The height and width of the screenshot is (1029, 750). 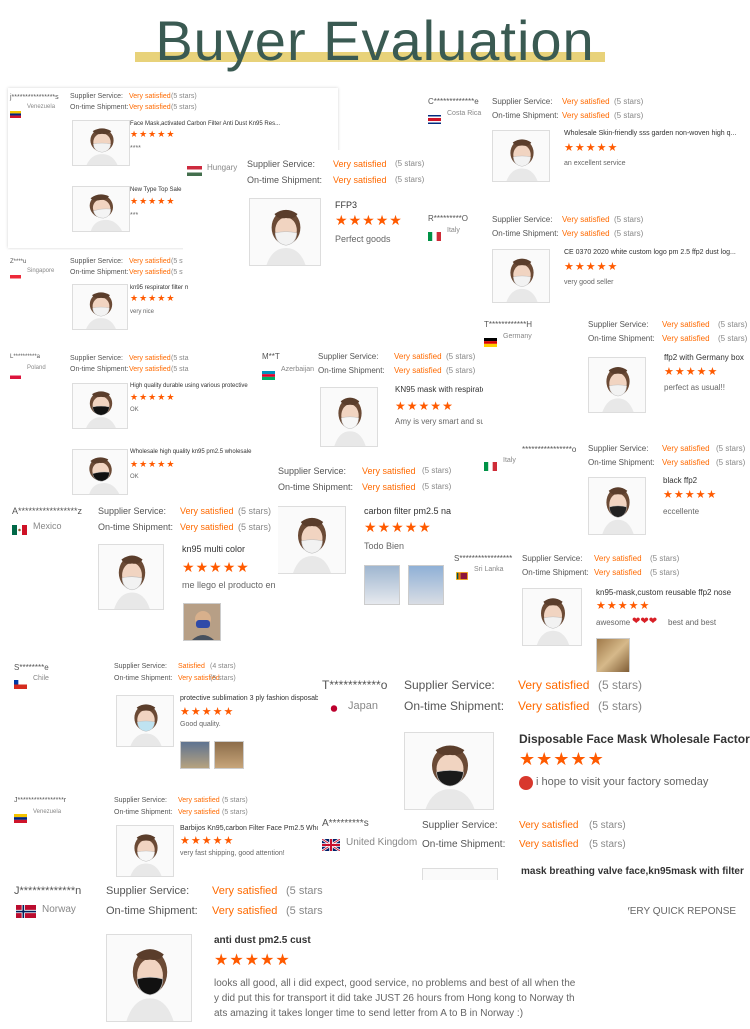 What do you see at coordinates (613, 656) in the screenshot?
I see `review-photo-package` at bounding box center [613, 656].